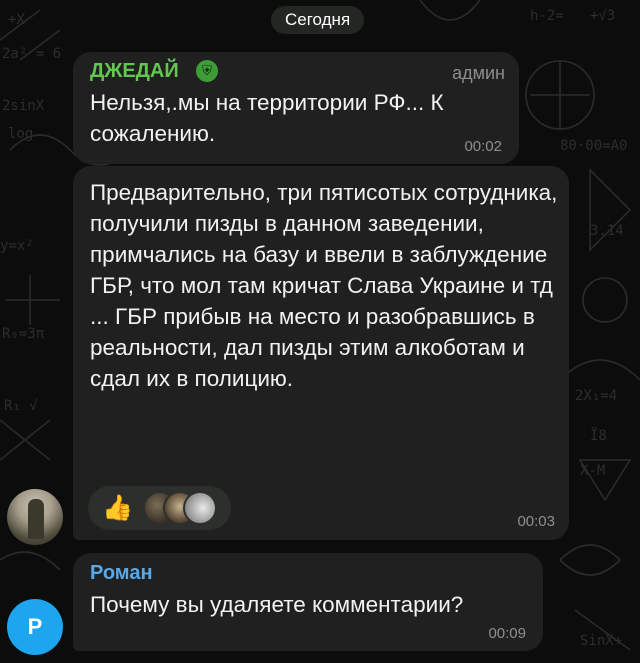  What do you see at coordinates (483, 146) in the screenshot?
I see `message-time: 00:02` at bounding box center [483, 146].